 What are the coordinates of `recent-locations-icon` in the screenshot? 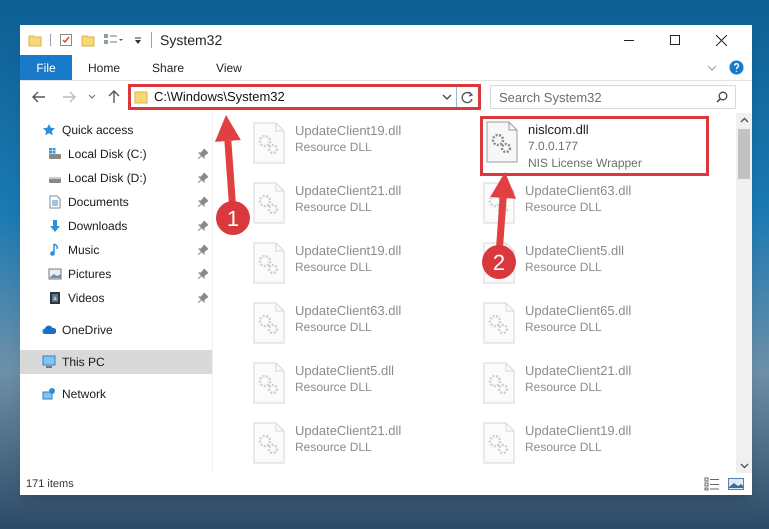 It's located at (92, 97).